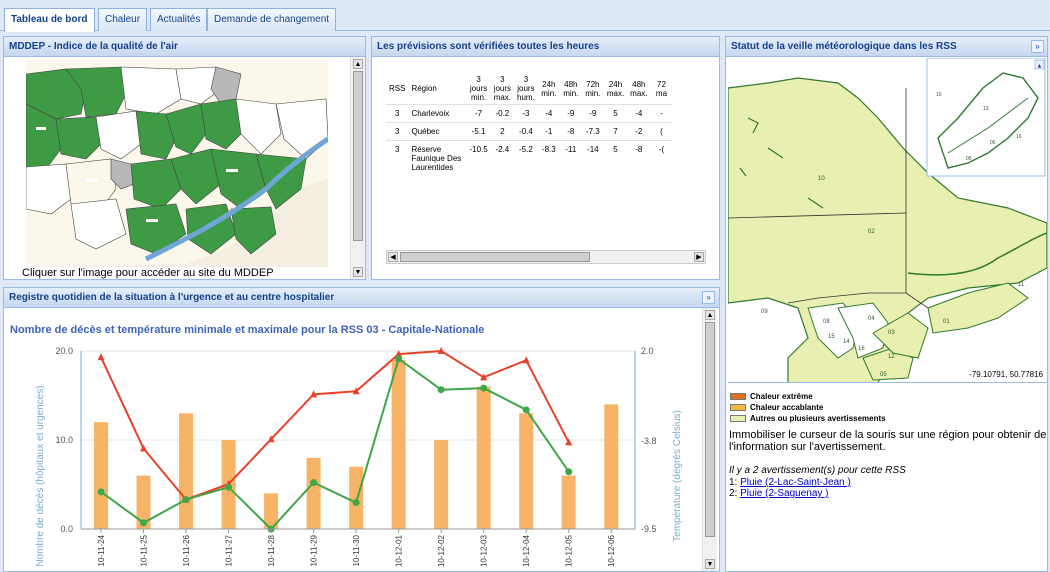 The image size is (1050, 572). I want to click on warning-link: Pluie (2-Lac-Saint-Jean ), so click(795, 482).